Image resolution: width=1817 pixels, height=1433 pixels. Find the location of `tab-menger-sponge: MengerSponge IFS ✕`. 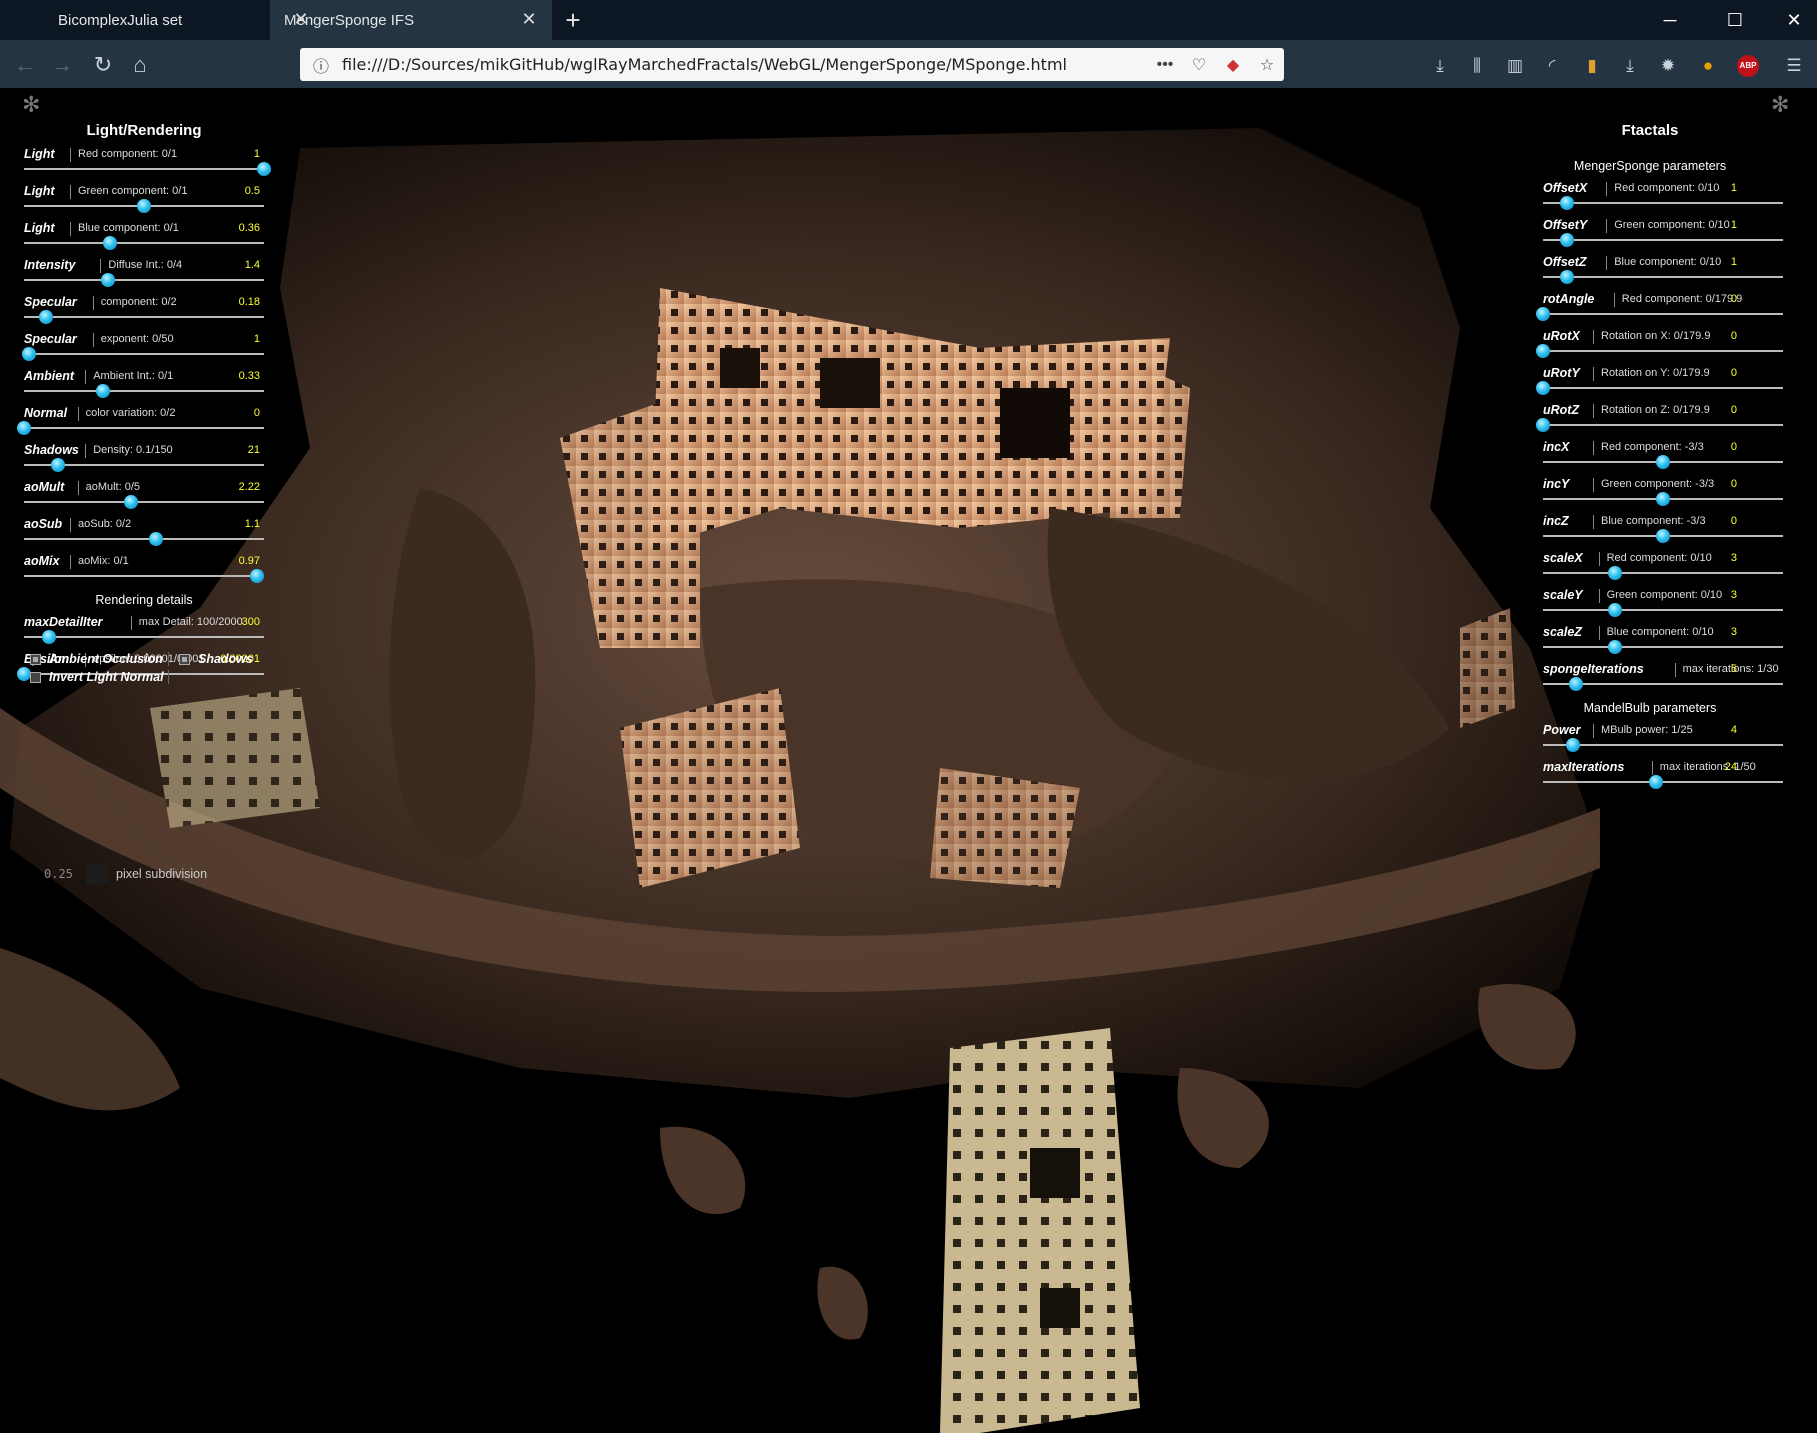

tab-menger-sponge: MengerSponge IFS ✕ is located at coordinates (411, 20).